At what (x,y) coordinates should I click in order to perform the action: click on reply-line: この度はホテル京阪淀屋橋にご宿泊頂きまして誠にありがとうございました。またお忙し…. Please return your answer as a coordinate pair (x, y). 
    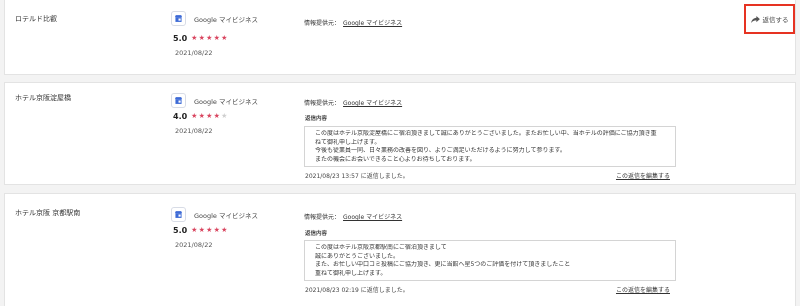
    Looking at the image, I should click on (486, 133).